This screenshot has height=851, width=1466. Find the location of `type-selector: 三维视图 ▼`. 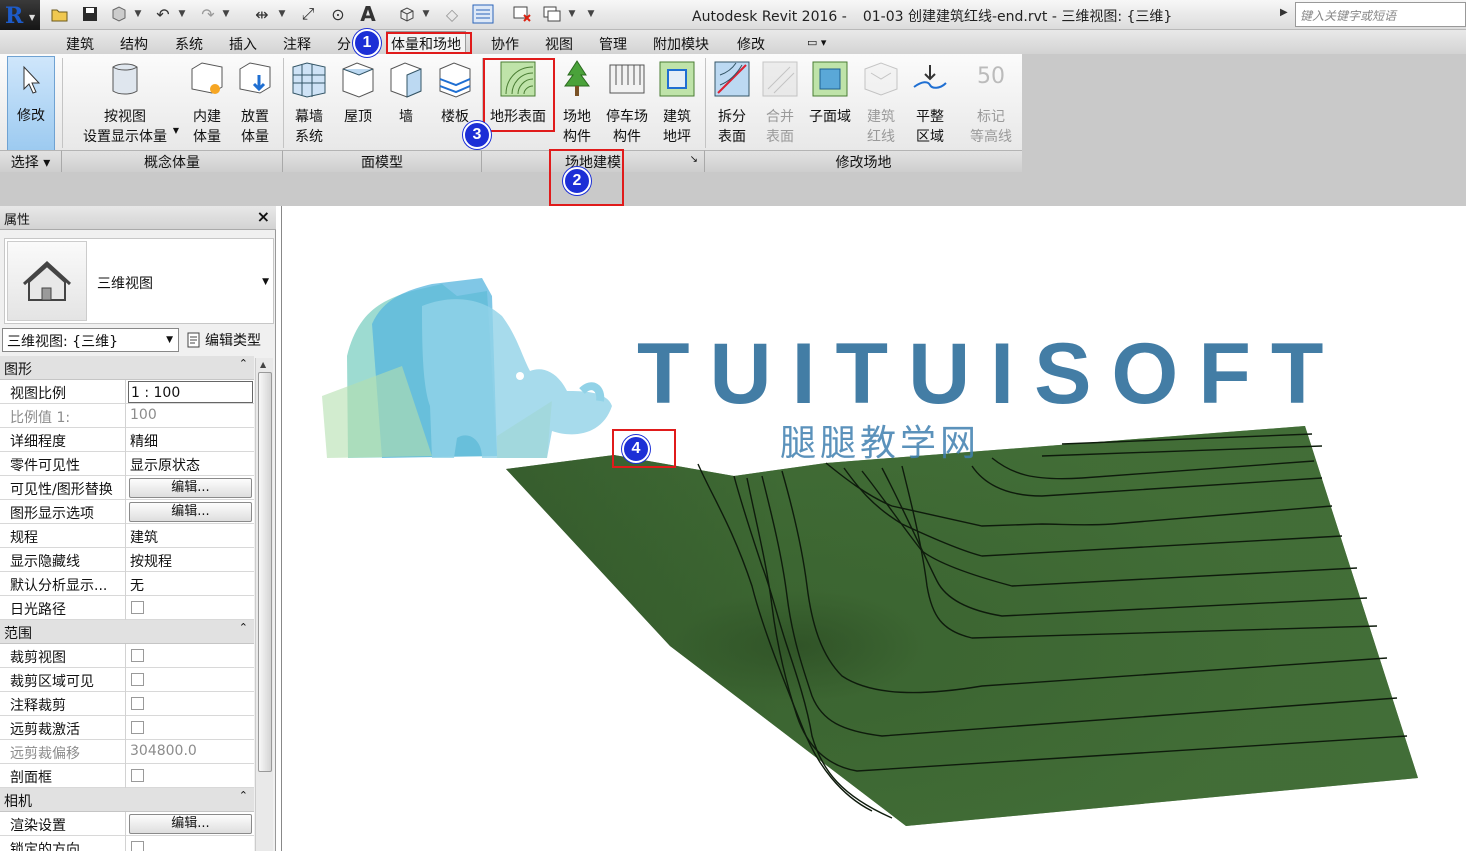

type-selector: 三维视图 ▼ is located at coordinates (139, 281).